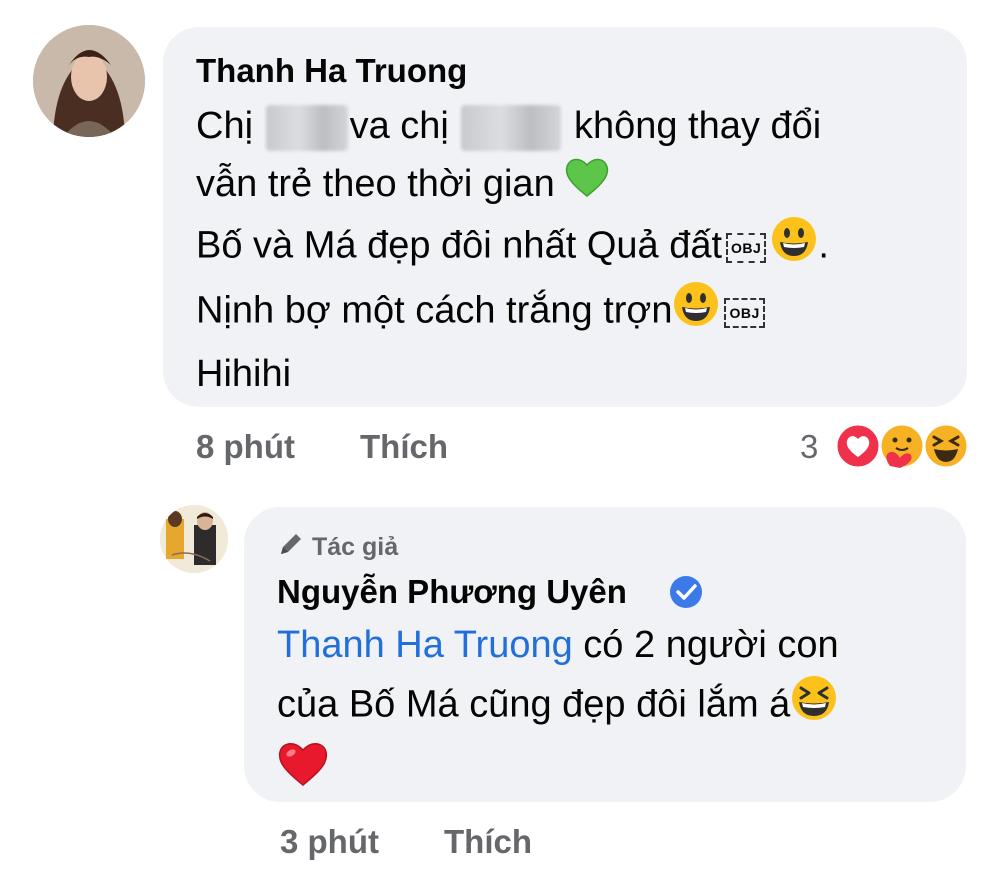  What do you see at coordinates (434, 311) in the screenshot?
I see `comment-line-4: Nịnh bợ một cách trắng trợn` at bounding box center [434, 311].